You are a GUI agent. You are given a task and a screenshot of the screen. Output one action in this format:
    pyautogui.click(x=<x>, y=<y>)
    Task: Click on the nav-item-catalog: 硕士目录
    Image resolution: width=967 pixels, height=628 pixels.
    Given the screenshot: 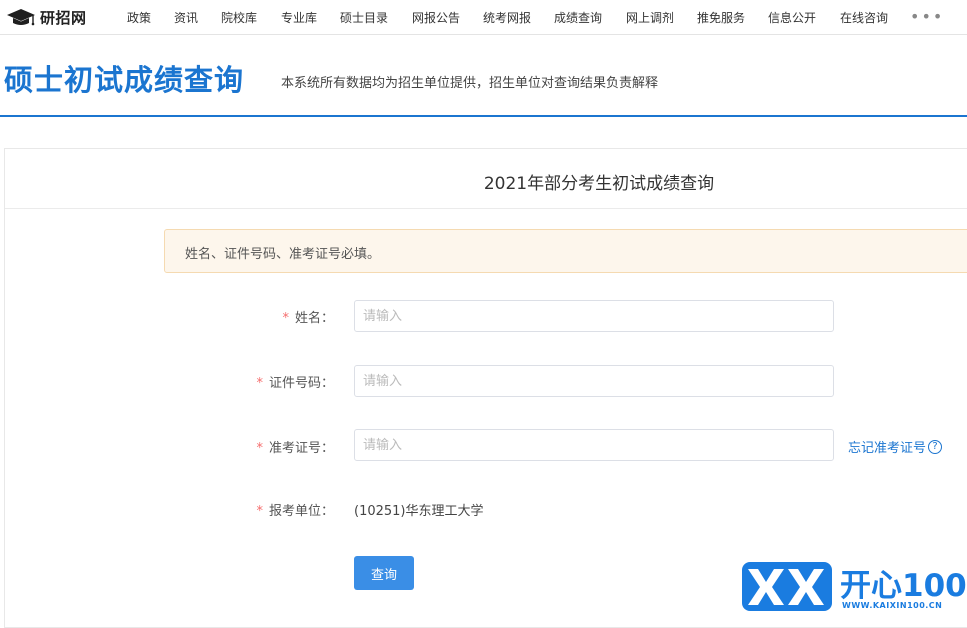 What is the action you would take?
    pyautogui.click(x=364, y=17)
    